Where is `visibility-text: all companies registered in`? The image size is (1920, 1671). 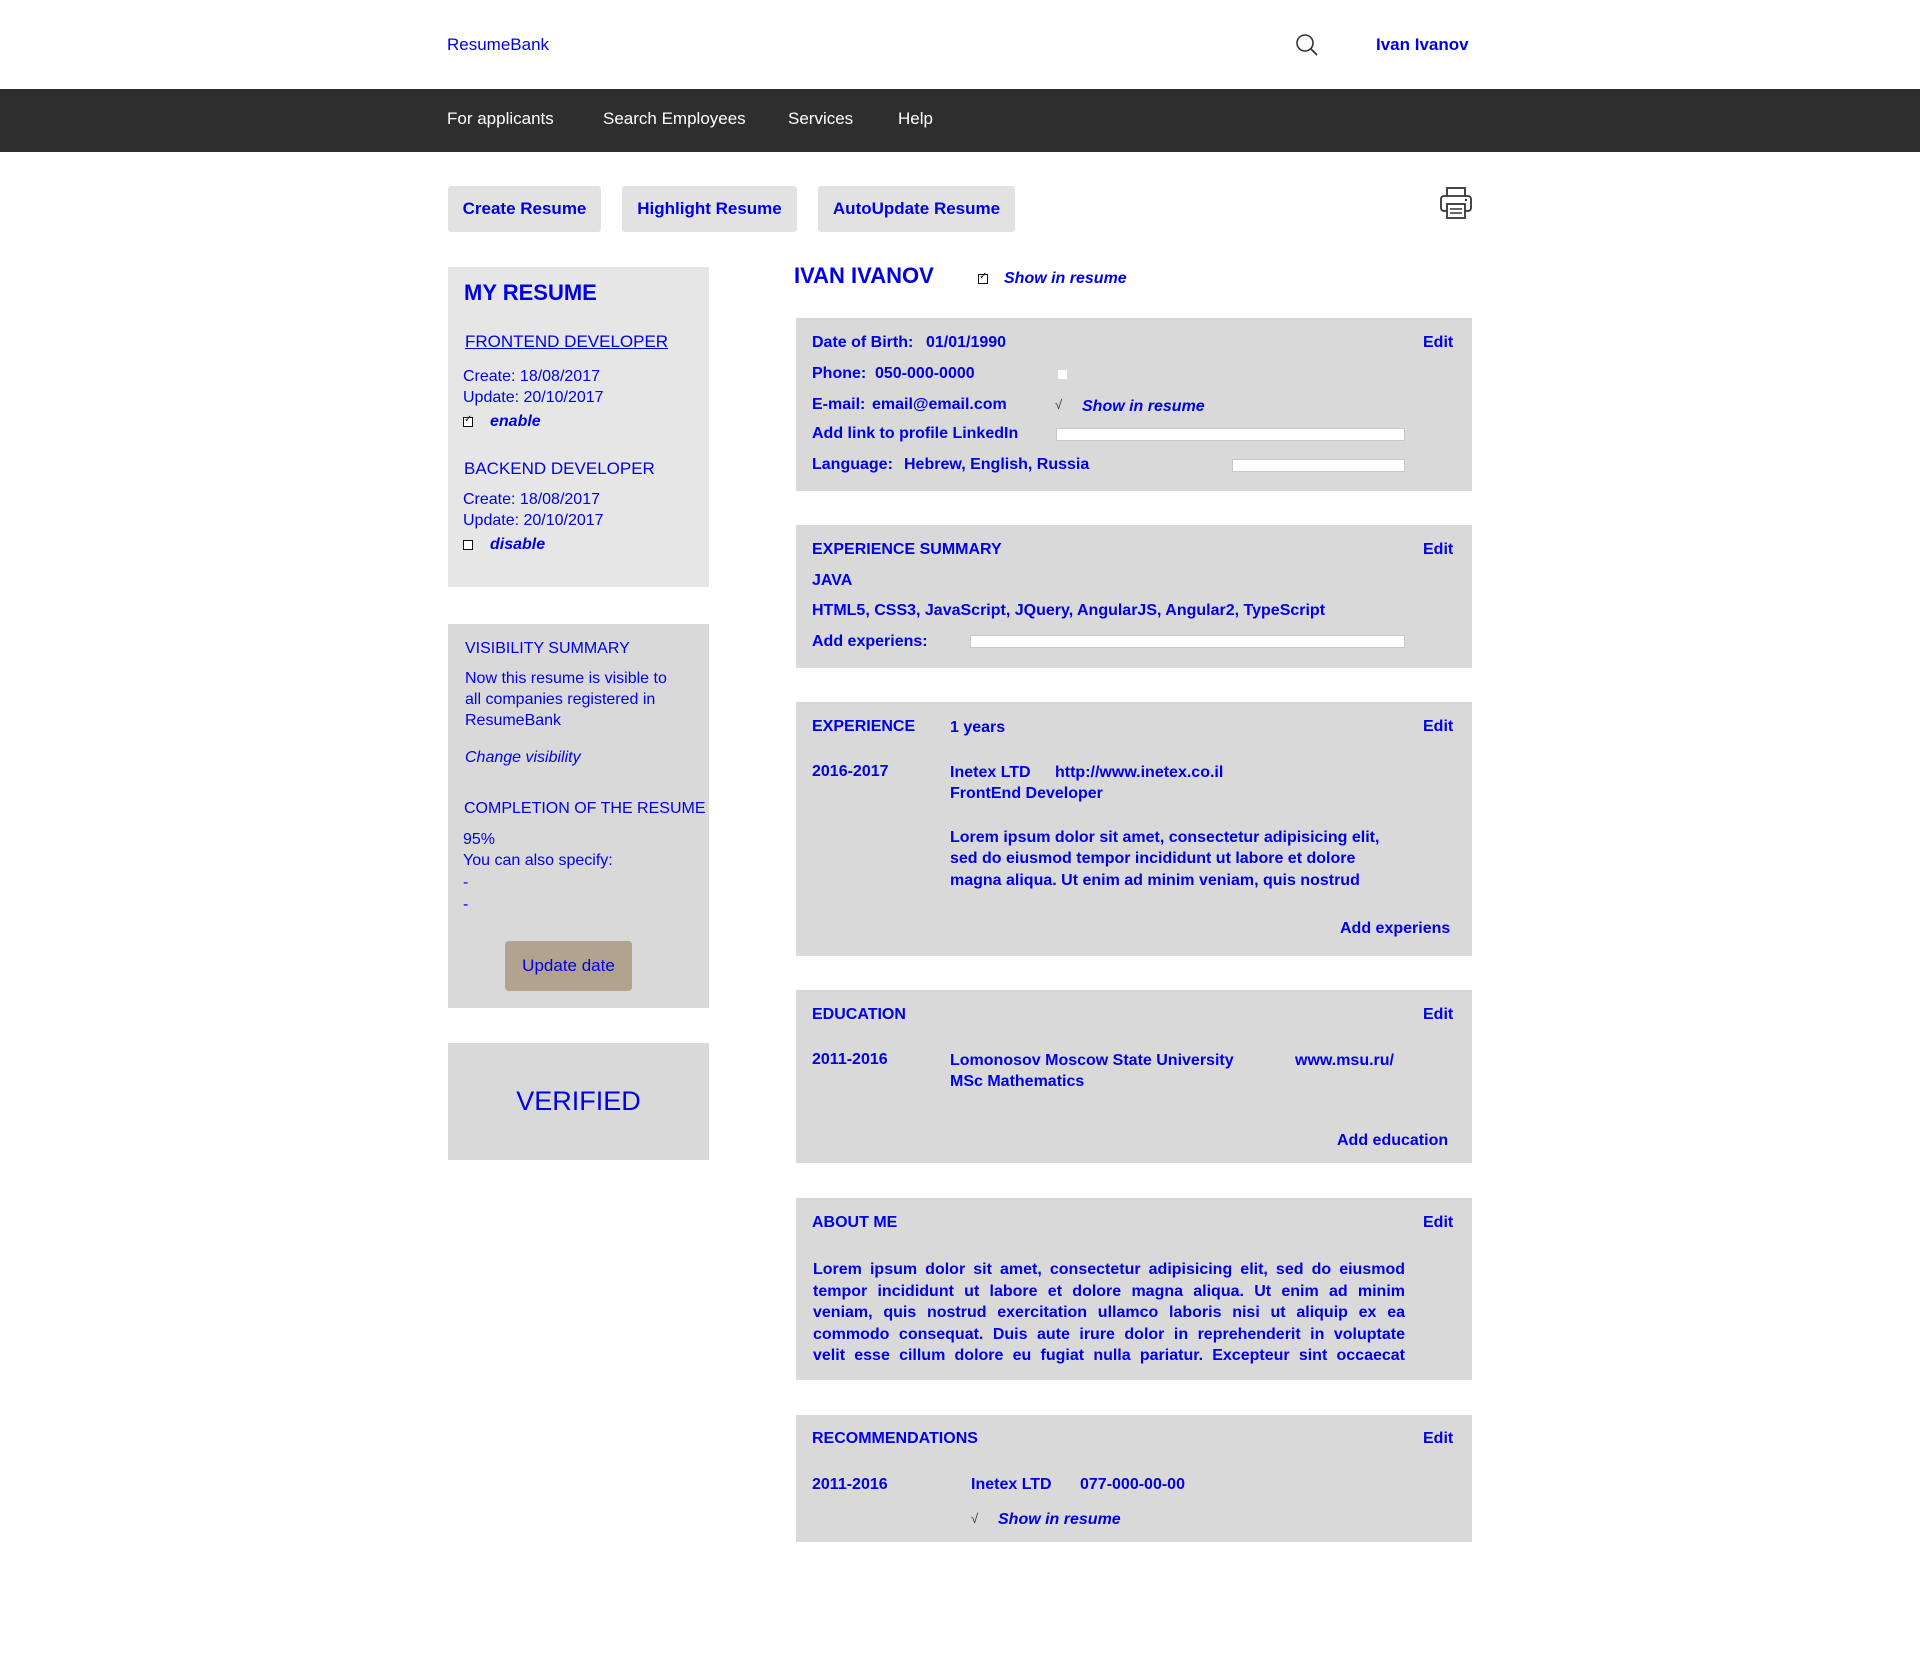
visibility-text: all companies registered in is located at coordinates (560, 699).